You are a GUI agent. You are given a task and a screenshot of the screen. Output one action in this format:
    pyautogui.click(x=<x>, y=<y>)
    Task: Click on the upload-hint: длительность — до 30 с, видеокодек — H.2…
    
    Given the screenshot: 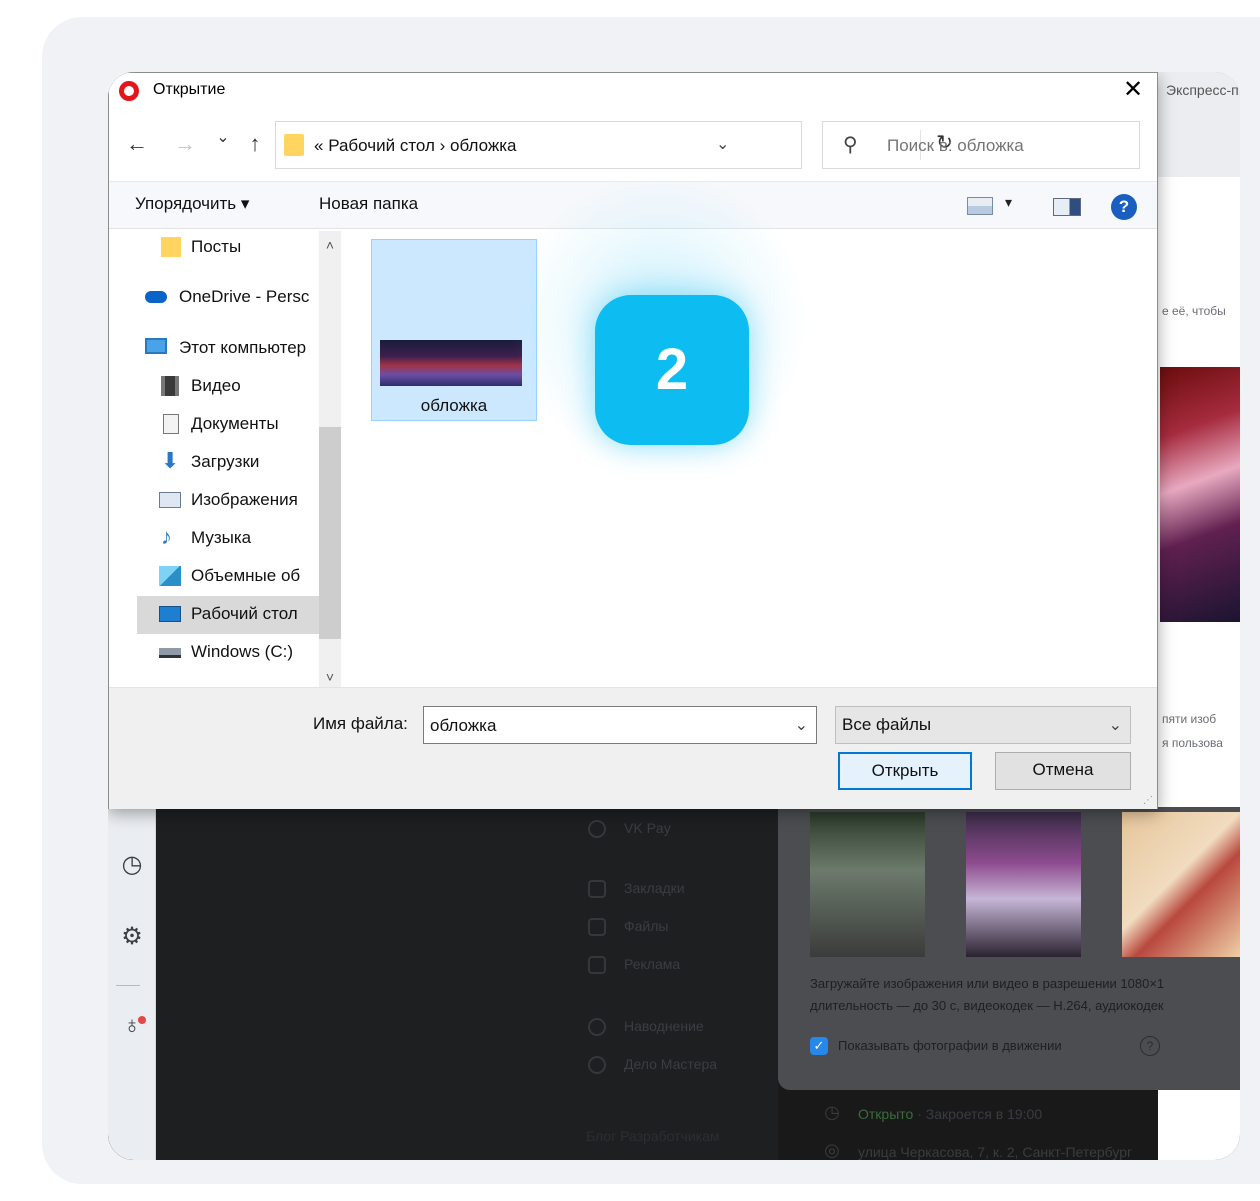 What is the action you would take?
    pyautogui.click(x=987, y=1005)
    